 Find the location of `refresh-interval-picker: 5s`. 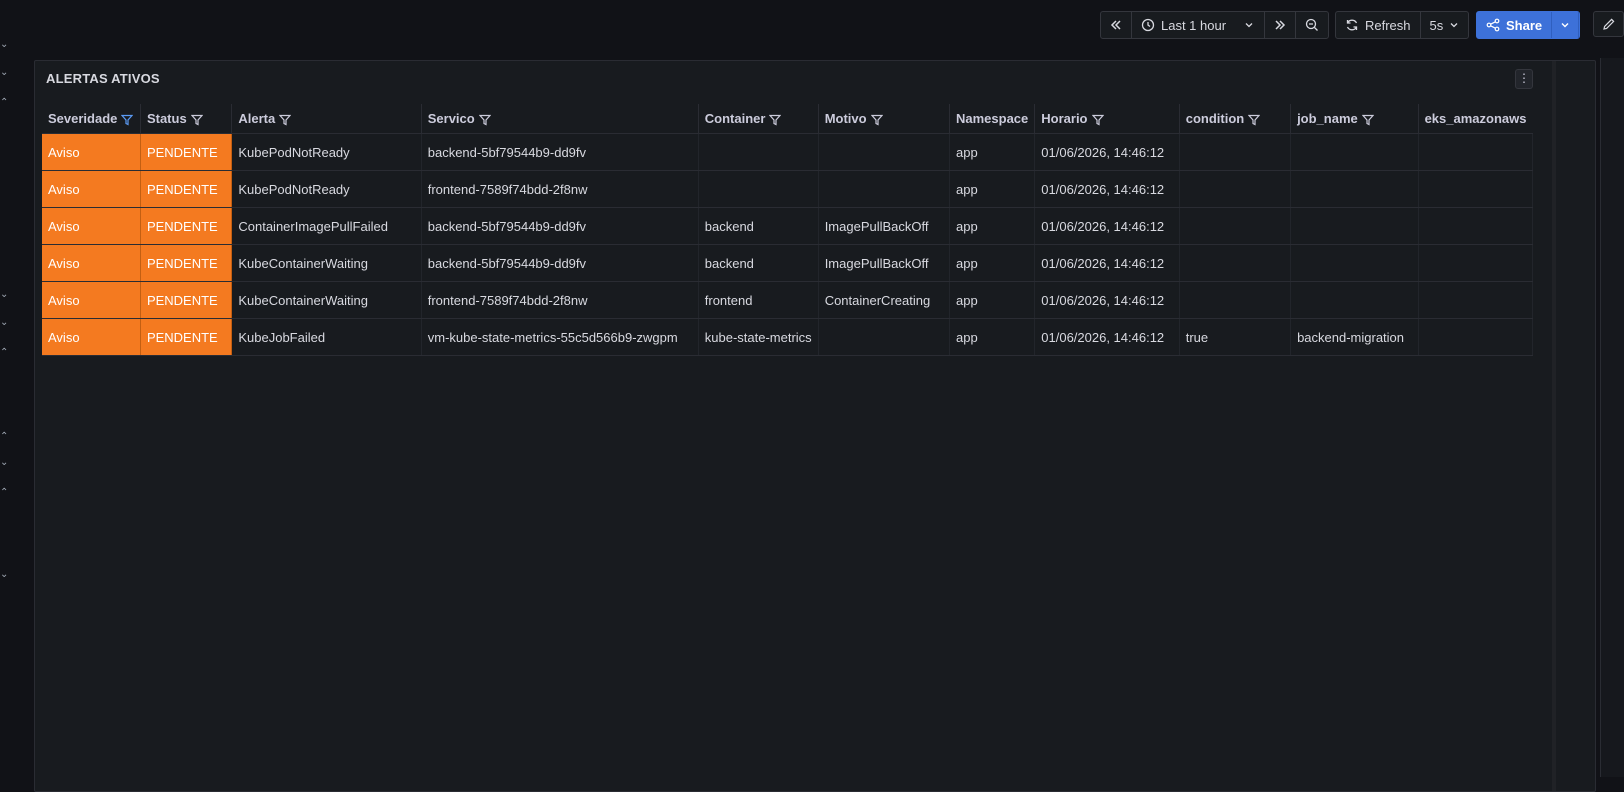

refresh-interval-picker: 5s is located at coordinates (1445, 25).